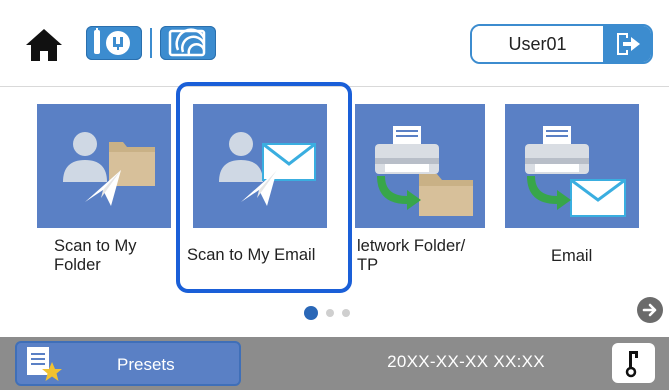 The image size is (669, 390). I want to click on wifi-icon, so click(187, 42).